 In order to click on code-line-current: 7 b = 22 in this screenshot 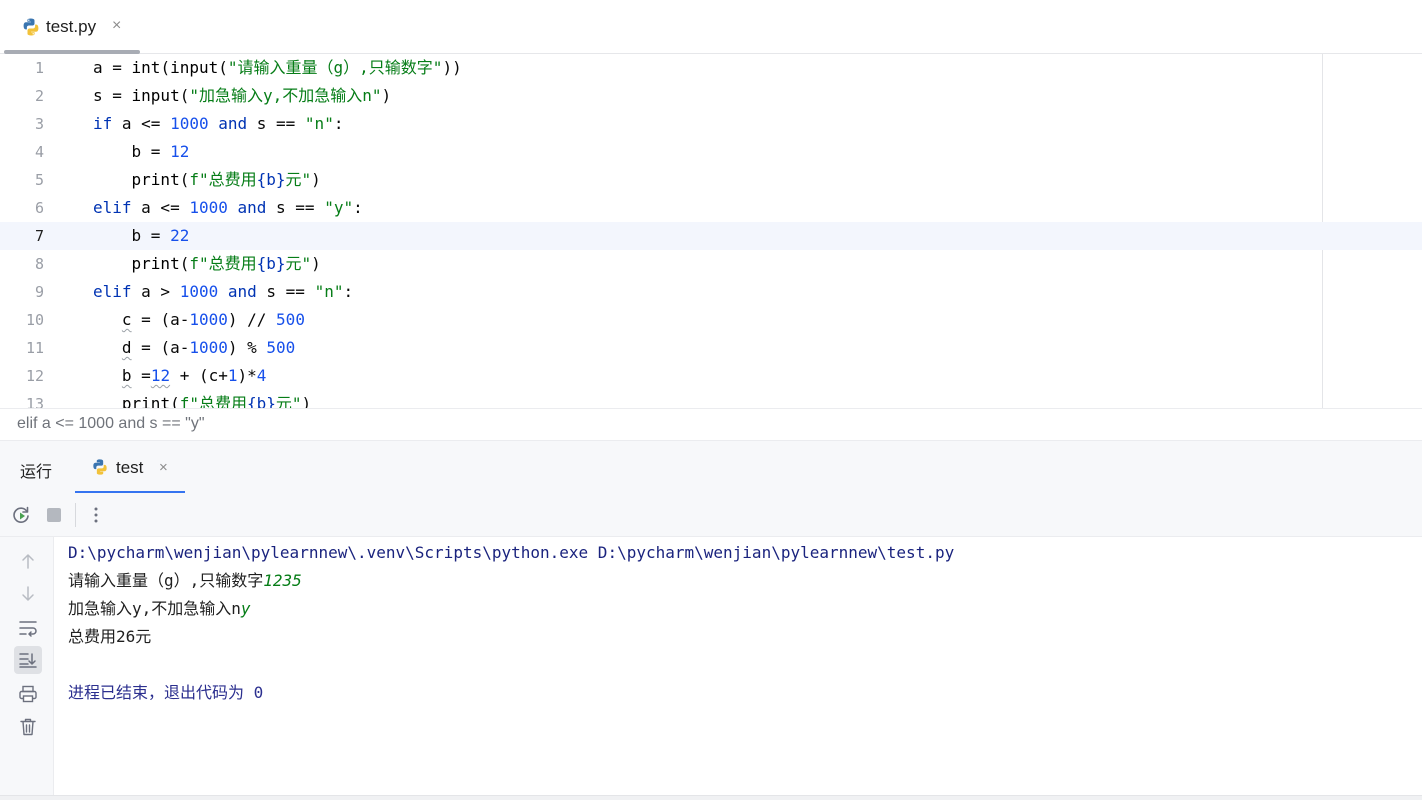, I will do `click(711, 236)`.